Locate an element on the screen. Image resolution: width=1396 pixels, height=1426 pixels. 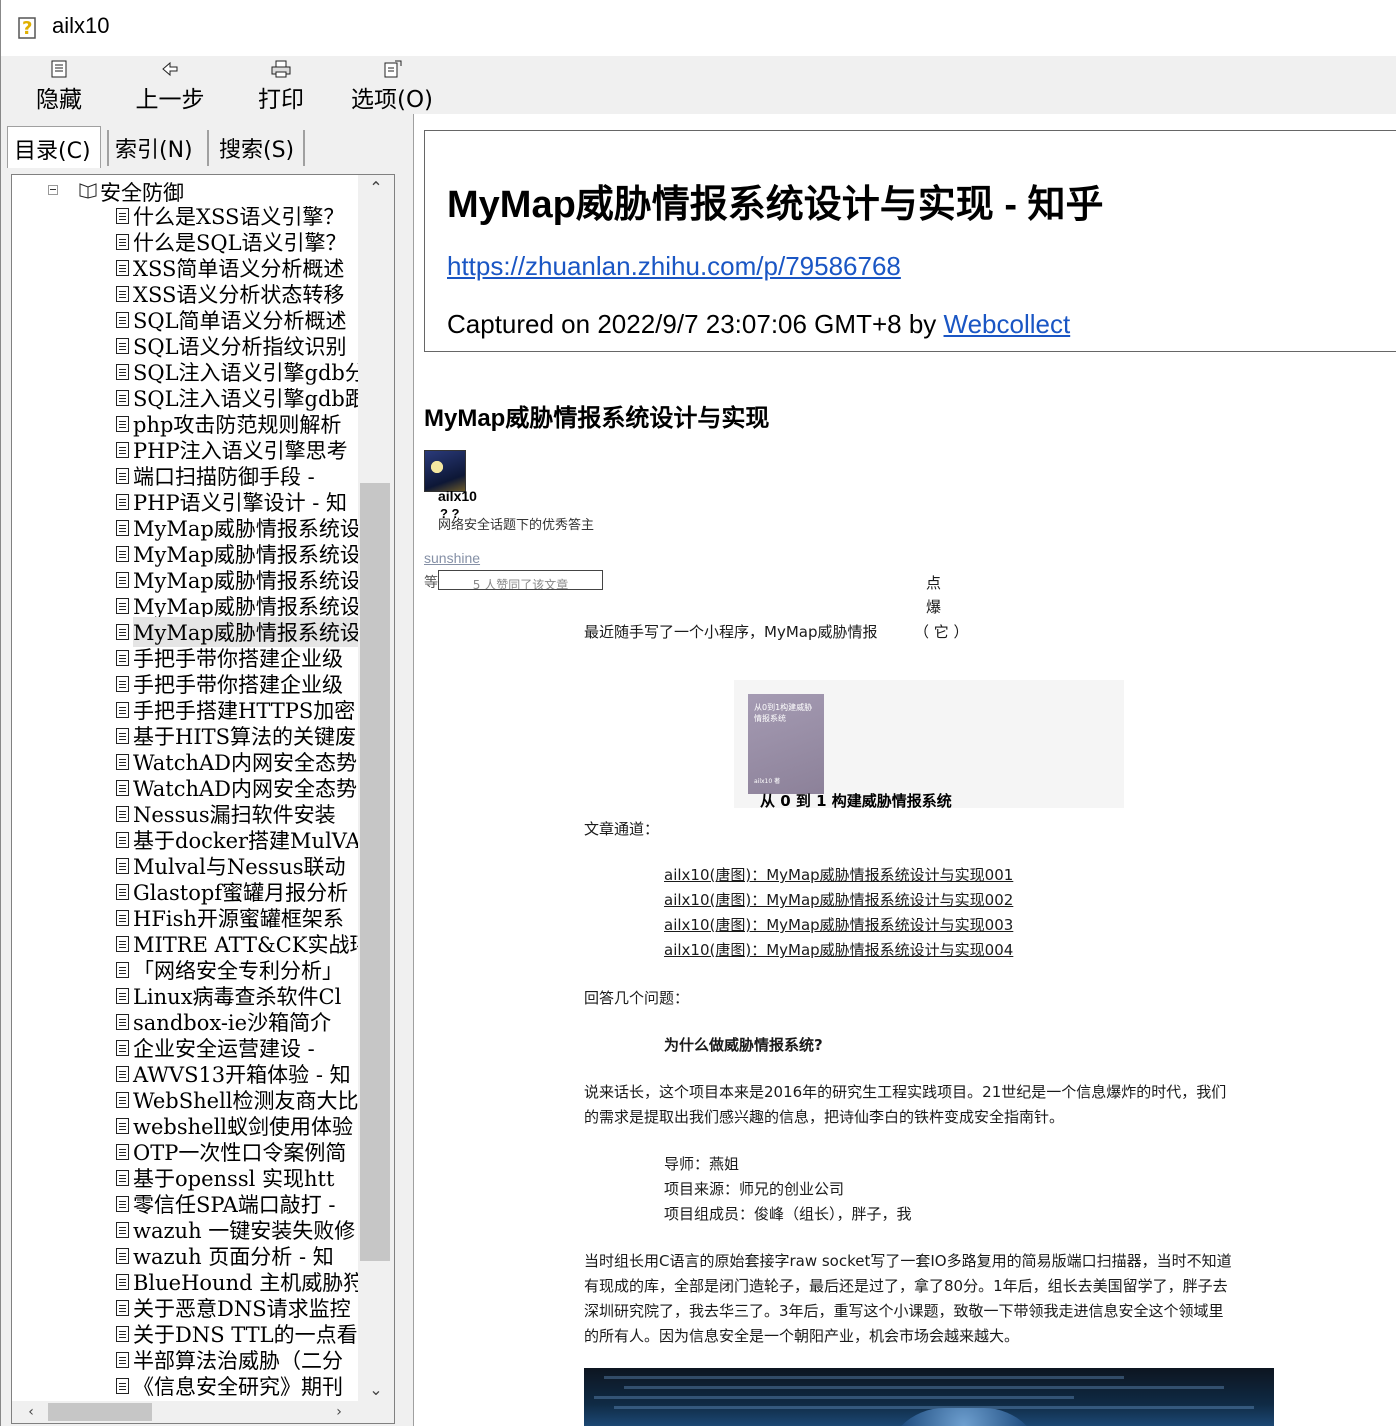
tree-item: 《信息安全研究》期刊 is located at coordinates (237, 1386).